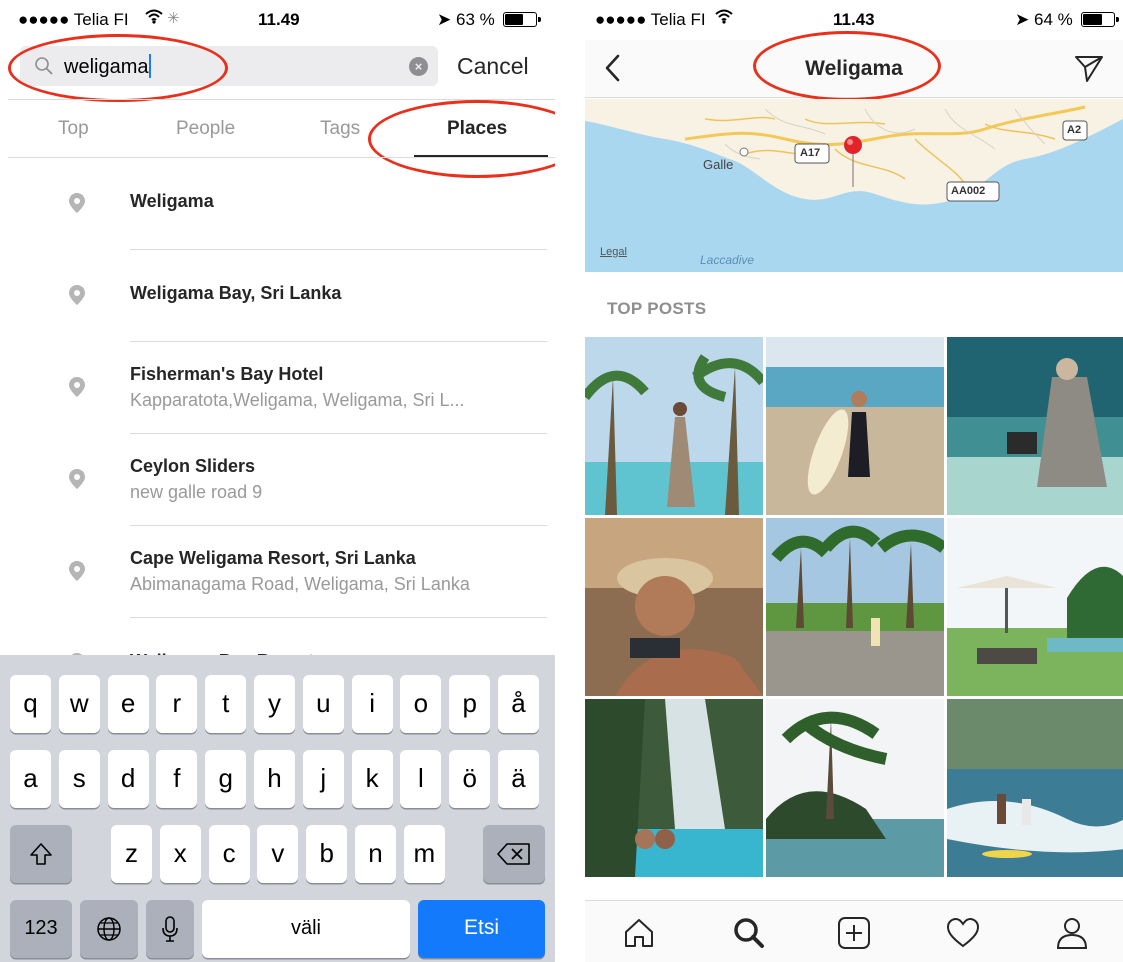  What do you see at coordinates (674, 788) in the screenshot?
I see `post-thumbnail-waterfall-lagoon` at bounding box center [674, 788].